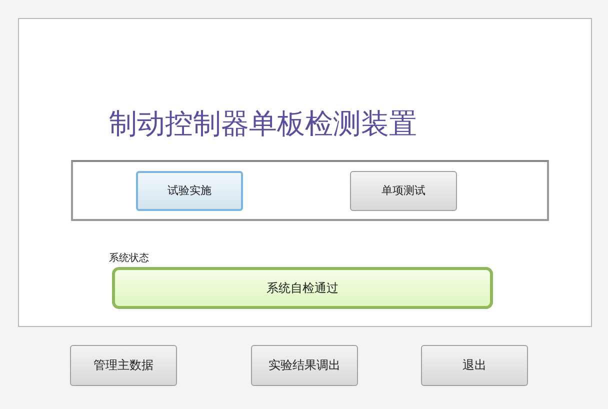 The width and height of the screenshot is (608, 409). What do you see at coordinates (403, 190) in the screenshot?
I see `test-button: 单项测试` at bounding box center [403, 190].